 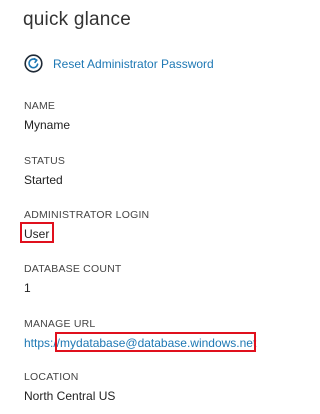 What do you see at coordinates (33, 63) in the screenshot?
I see `refresh-circle-icon` at bounding box center [33, 63].